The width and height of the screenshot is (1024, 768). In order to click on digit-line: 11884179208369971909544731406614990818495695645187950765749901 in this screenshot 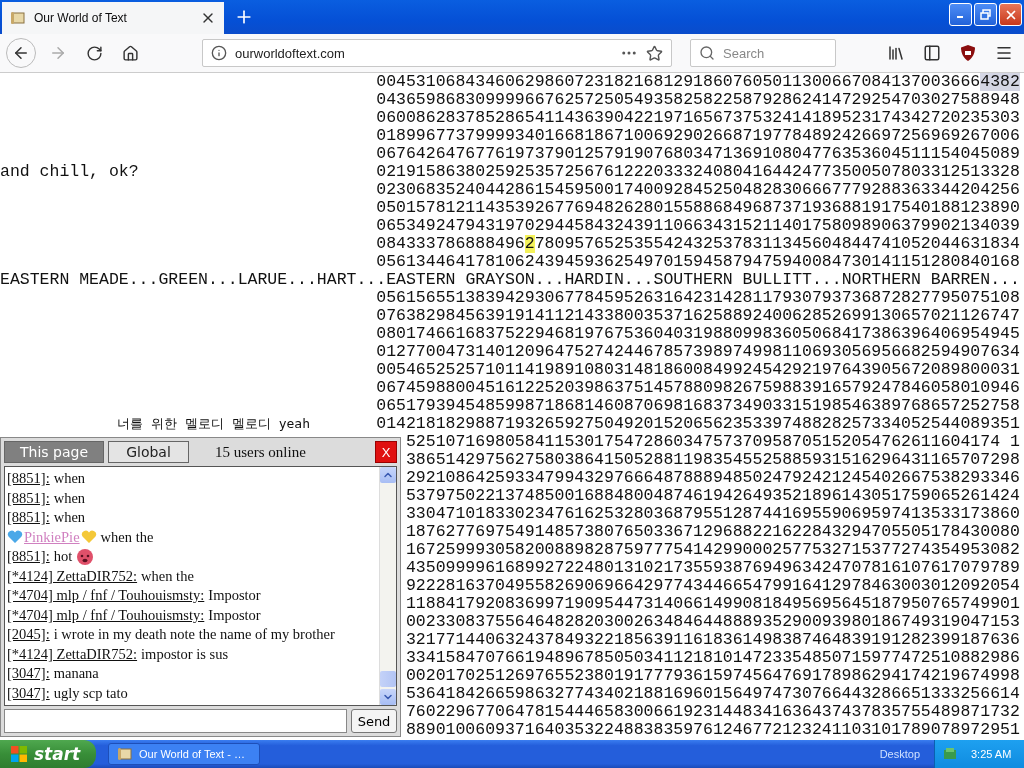, I will do `click(712, 604)`.